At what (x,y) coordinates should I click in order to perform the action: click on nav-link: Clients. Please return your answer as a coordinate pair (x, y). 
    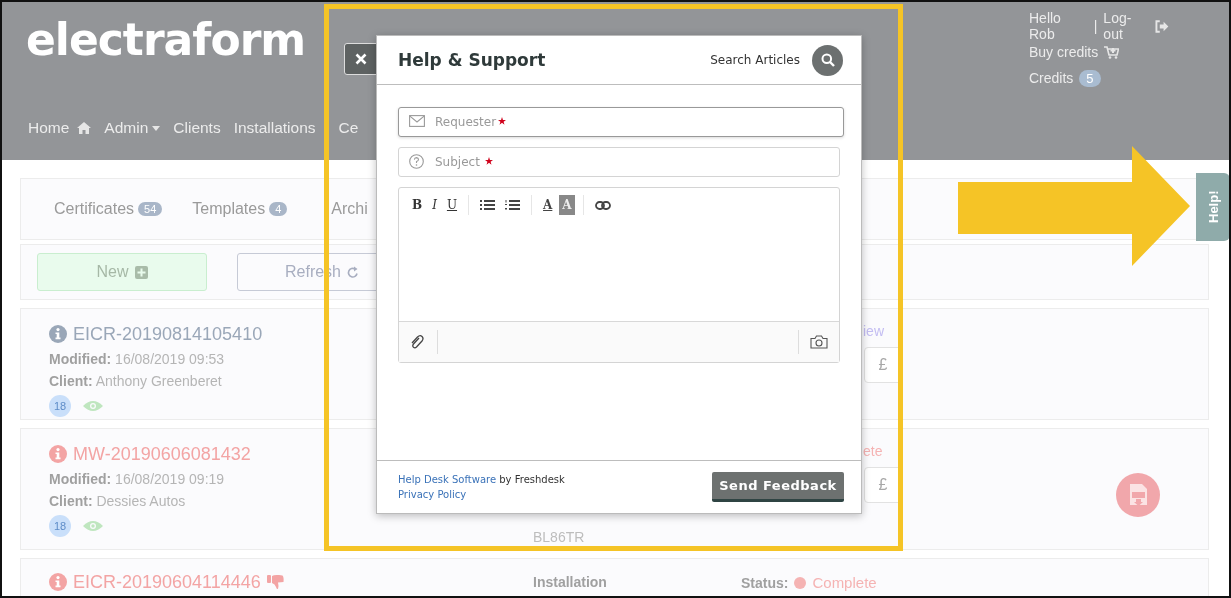
    Looking at the image, I should click on (197, 128).